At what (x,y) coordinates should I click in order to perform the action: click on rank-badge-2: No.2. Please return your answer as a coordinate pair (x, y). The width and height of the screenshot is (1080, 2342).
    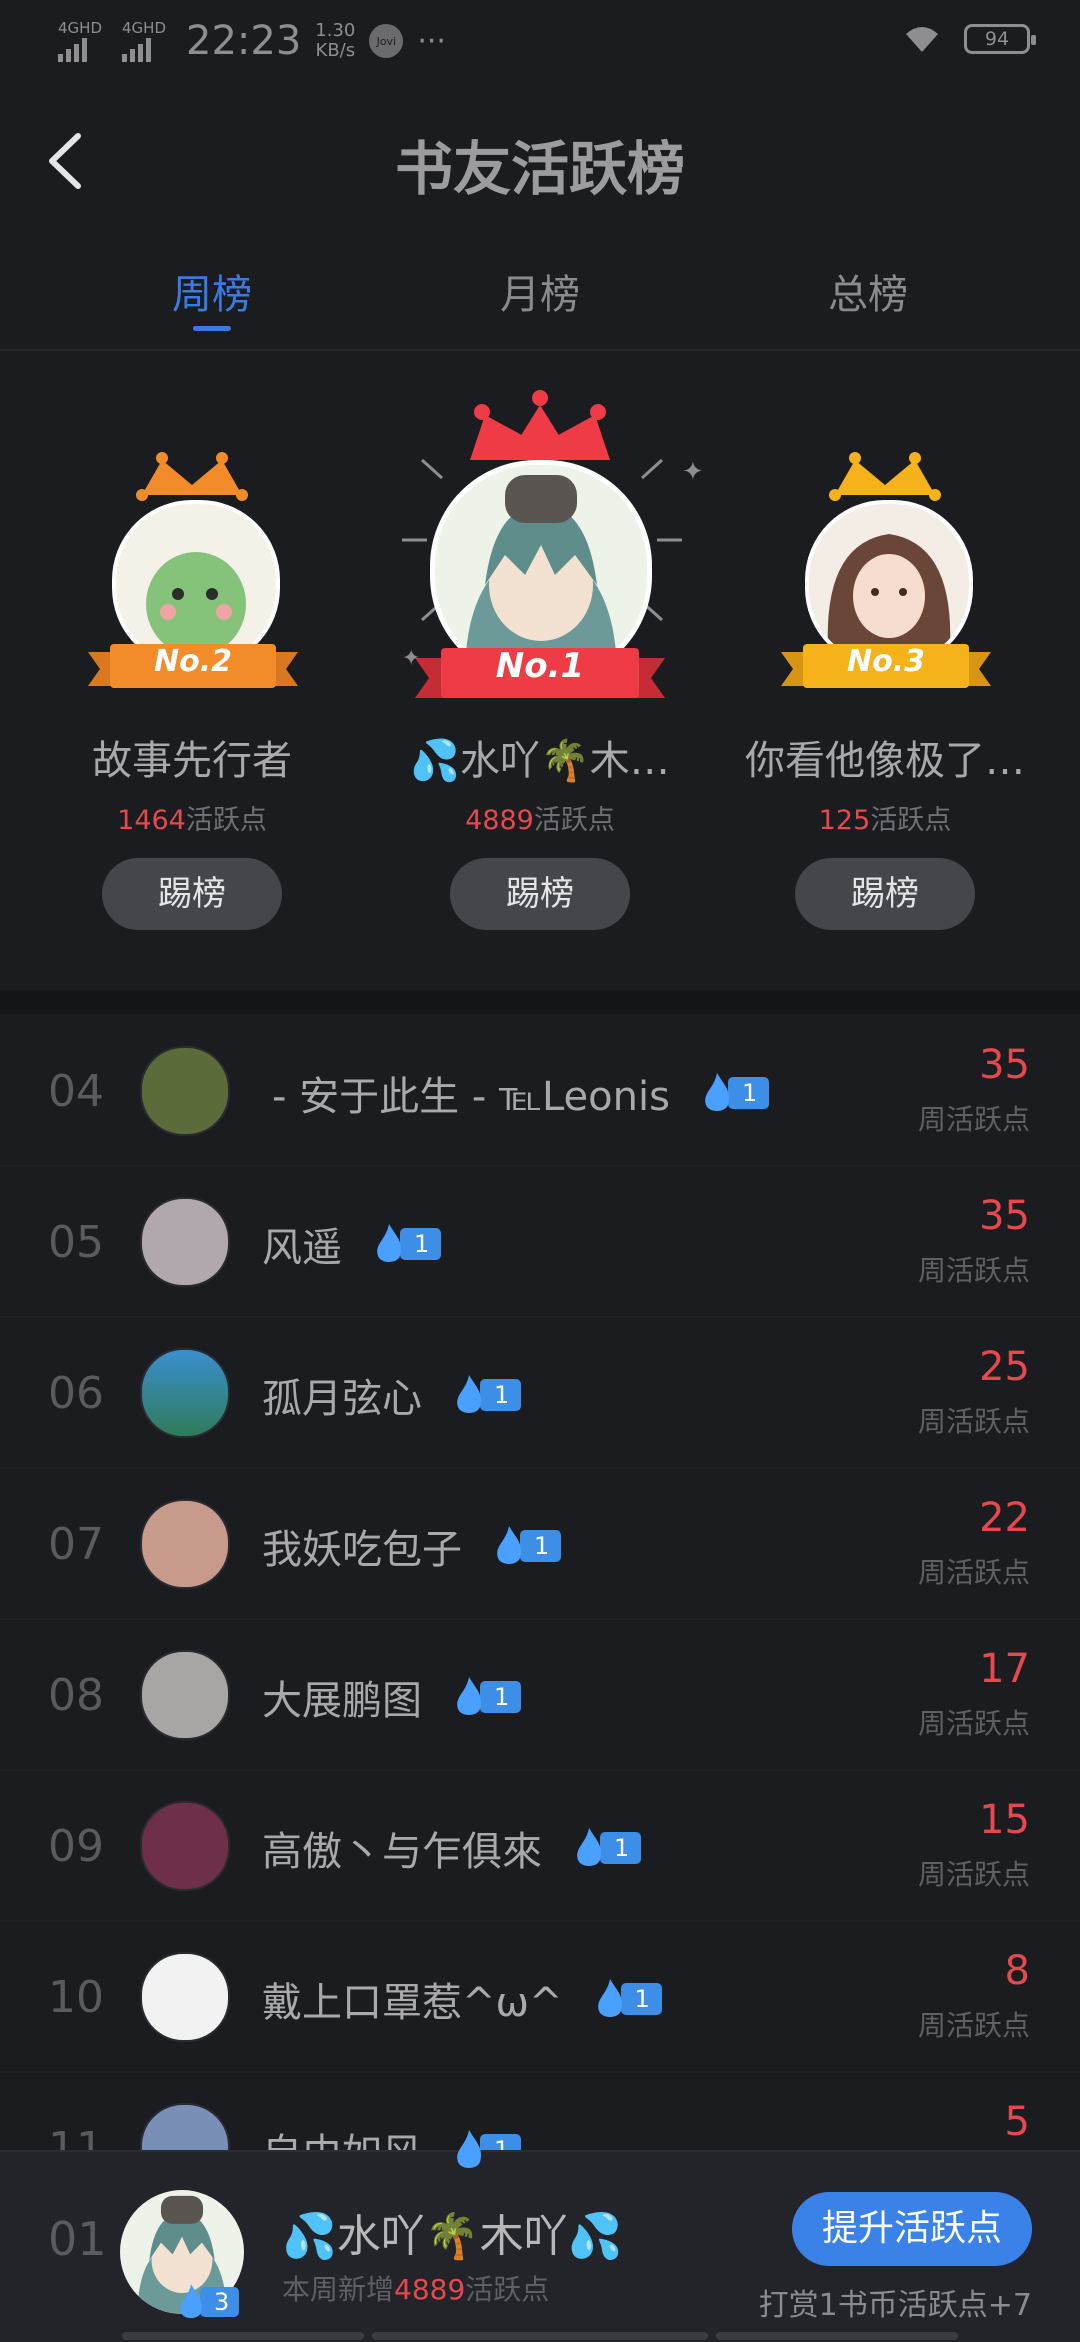
    Looking at the image, I should click on (193, 661).